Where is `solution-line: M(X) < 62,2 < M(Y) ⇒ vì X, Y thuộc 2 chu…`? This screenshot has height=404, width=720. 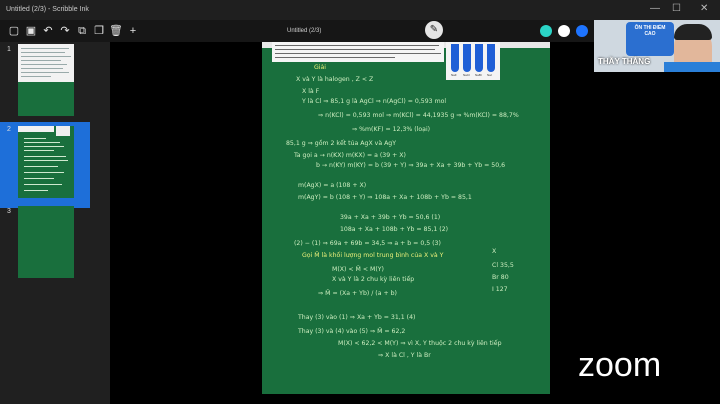 solution-line: M(X) < 62,2 < M(Y) ⇒ vì X, Y thuộc 2 chu… is located at coordinates (420, 343).